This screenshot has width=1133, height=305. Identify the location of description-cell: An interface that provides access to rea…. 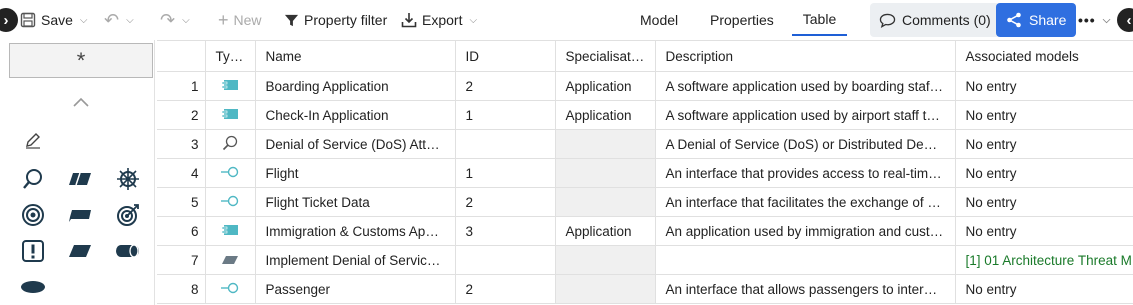
(805, 173).